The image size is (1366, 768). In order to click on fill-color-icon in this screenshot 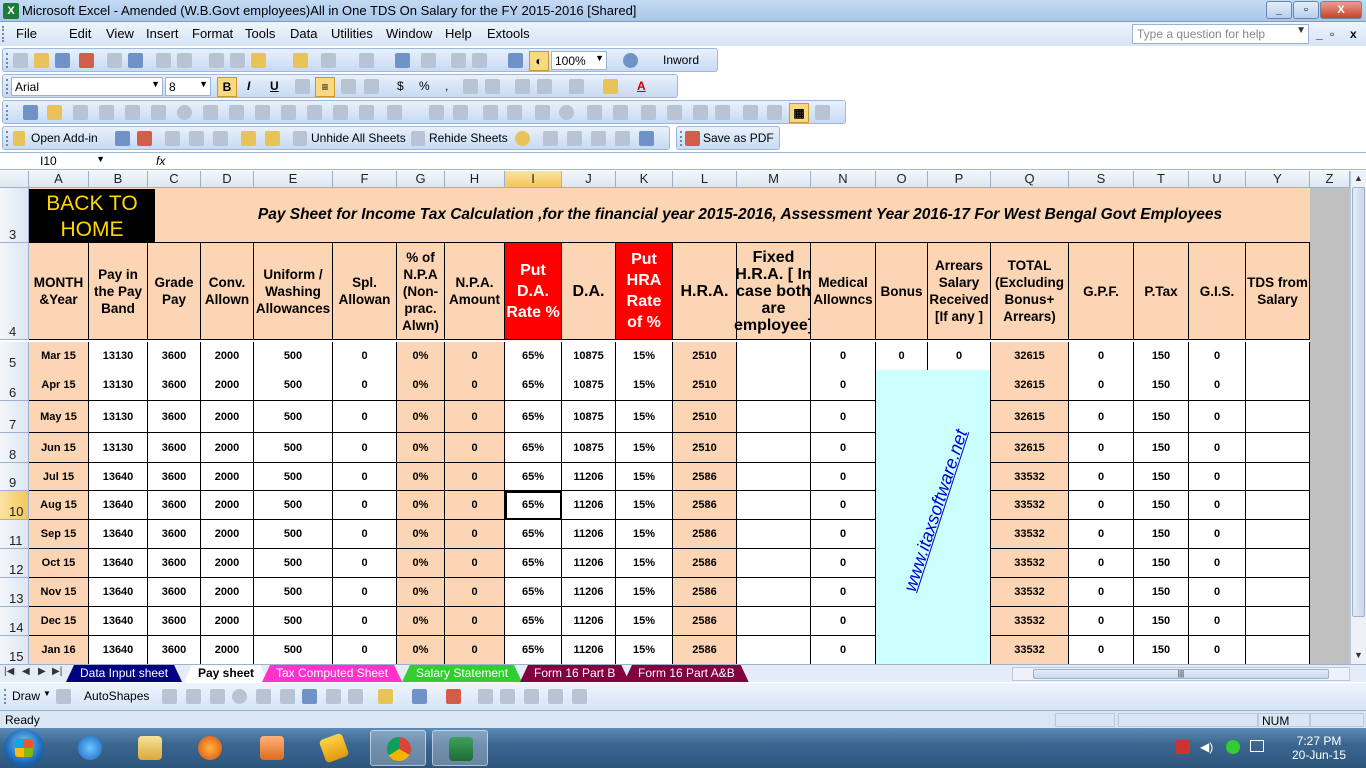, I will do `click(385, 696)`.